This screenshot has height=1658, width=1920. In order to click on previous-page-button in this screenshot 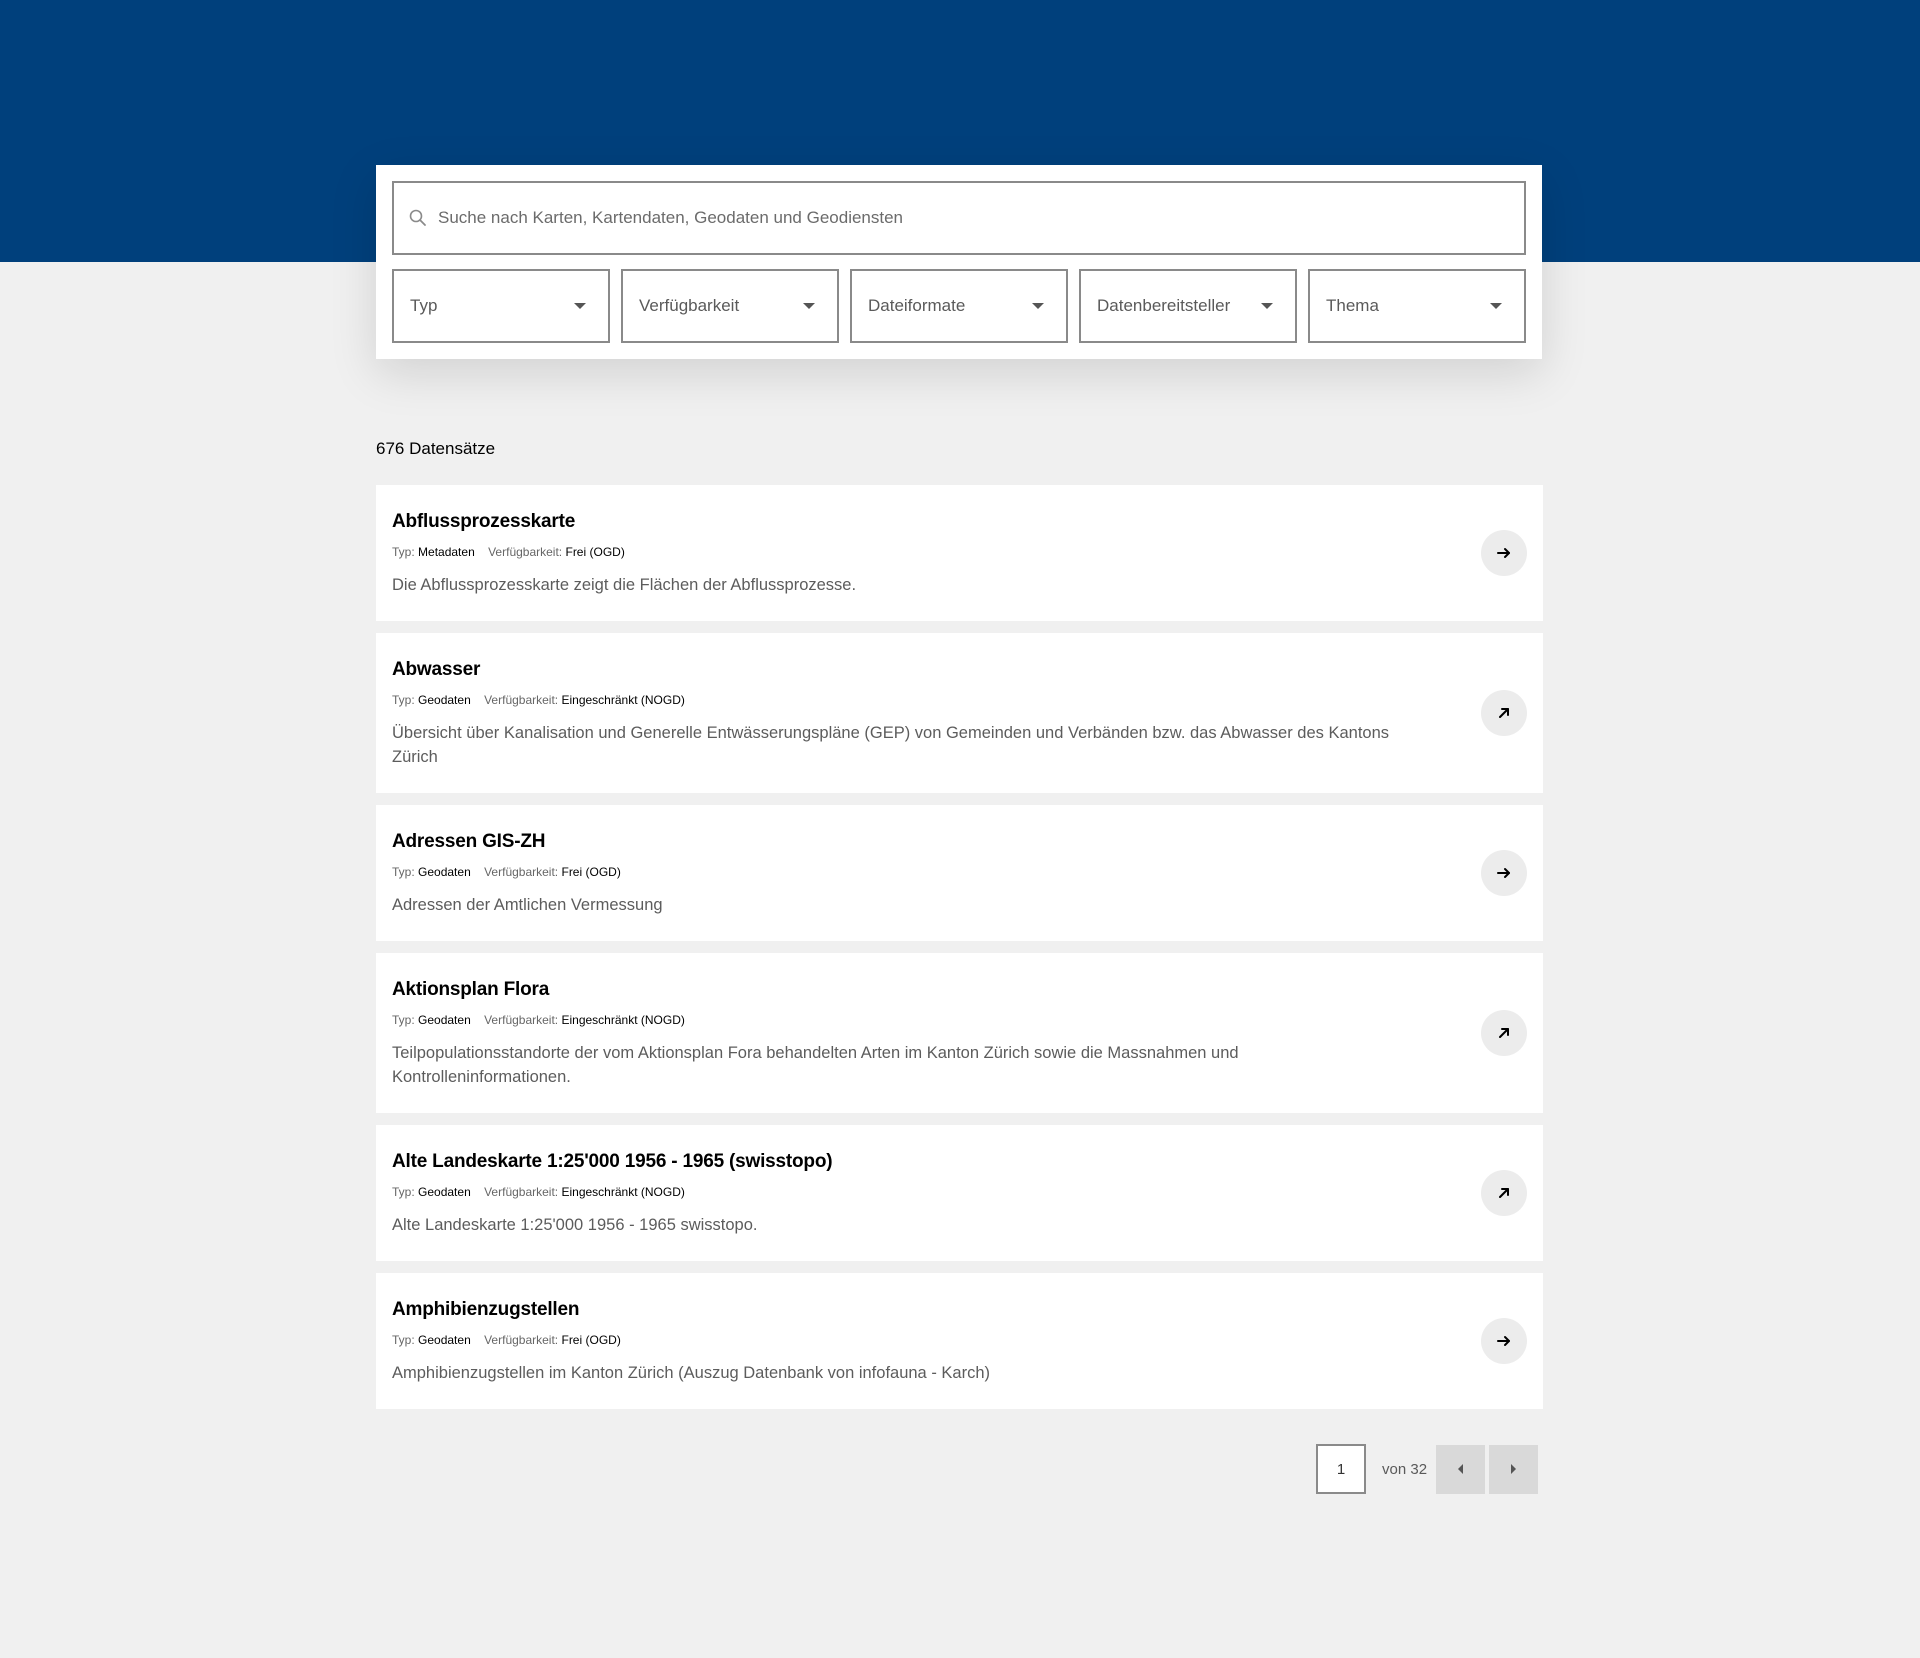, I will do `click(1460, 1469)`.